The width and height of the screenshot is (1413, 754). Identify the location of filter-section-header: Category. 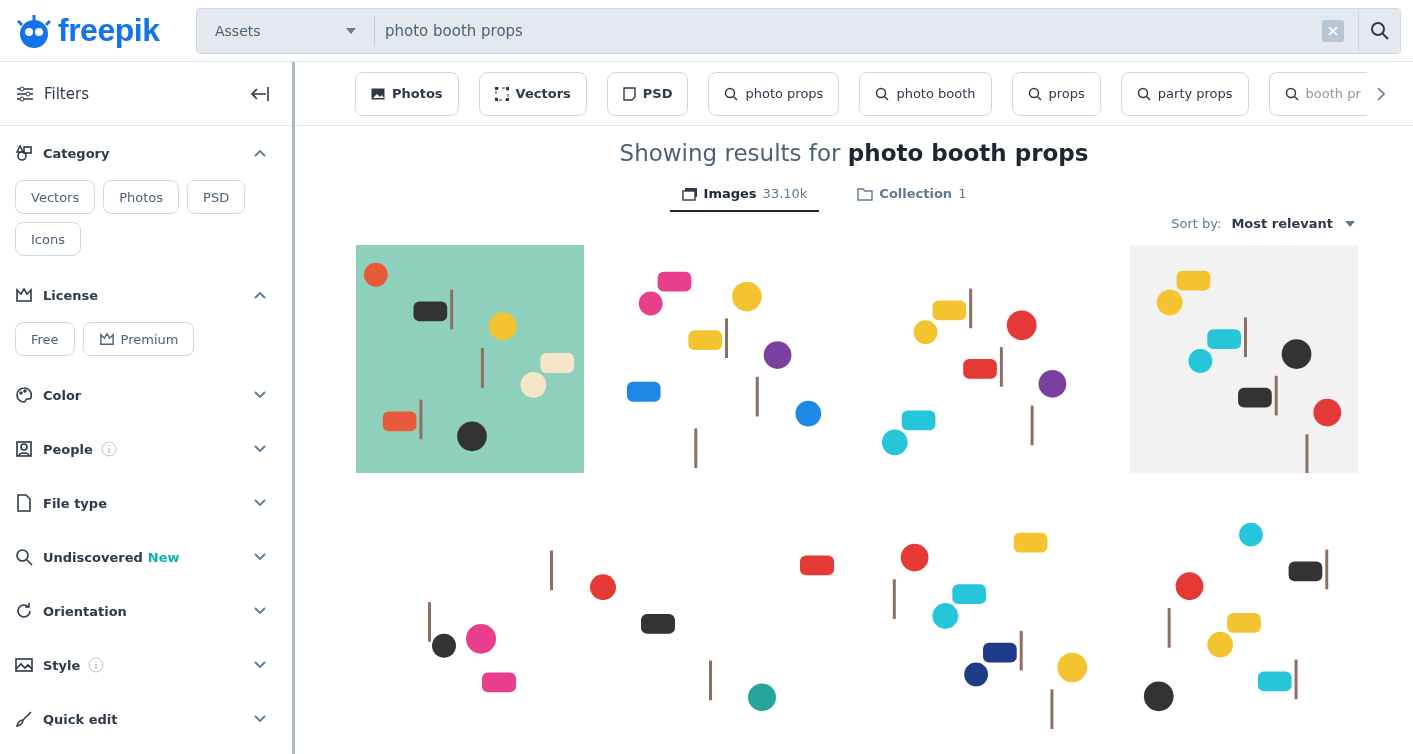
(153, 153).